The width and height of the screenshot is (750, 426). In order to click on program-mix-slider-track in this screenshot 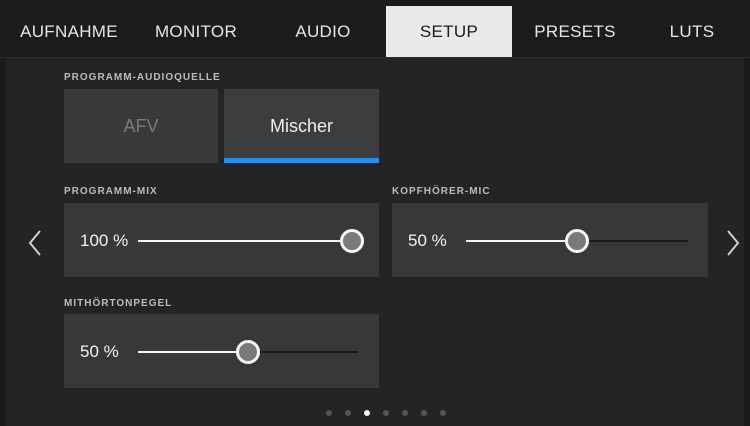, I will do `click(245, 241)`.